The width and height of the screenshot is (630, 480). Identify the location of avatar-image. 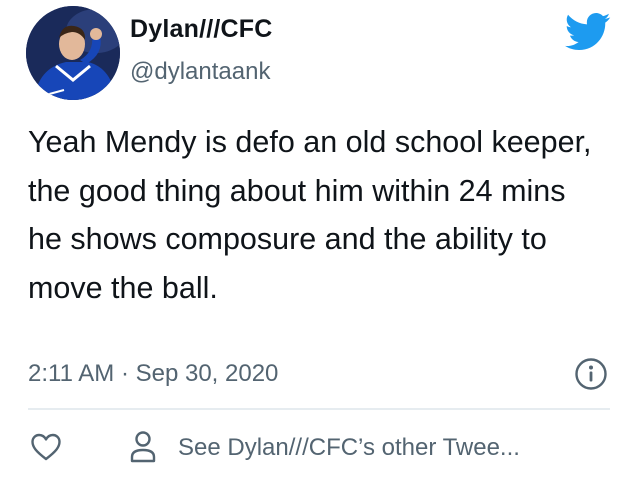
(73, 53).